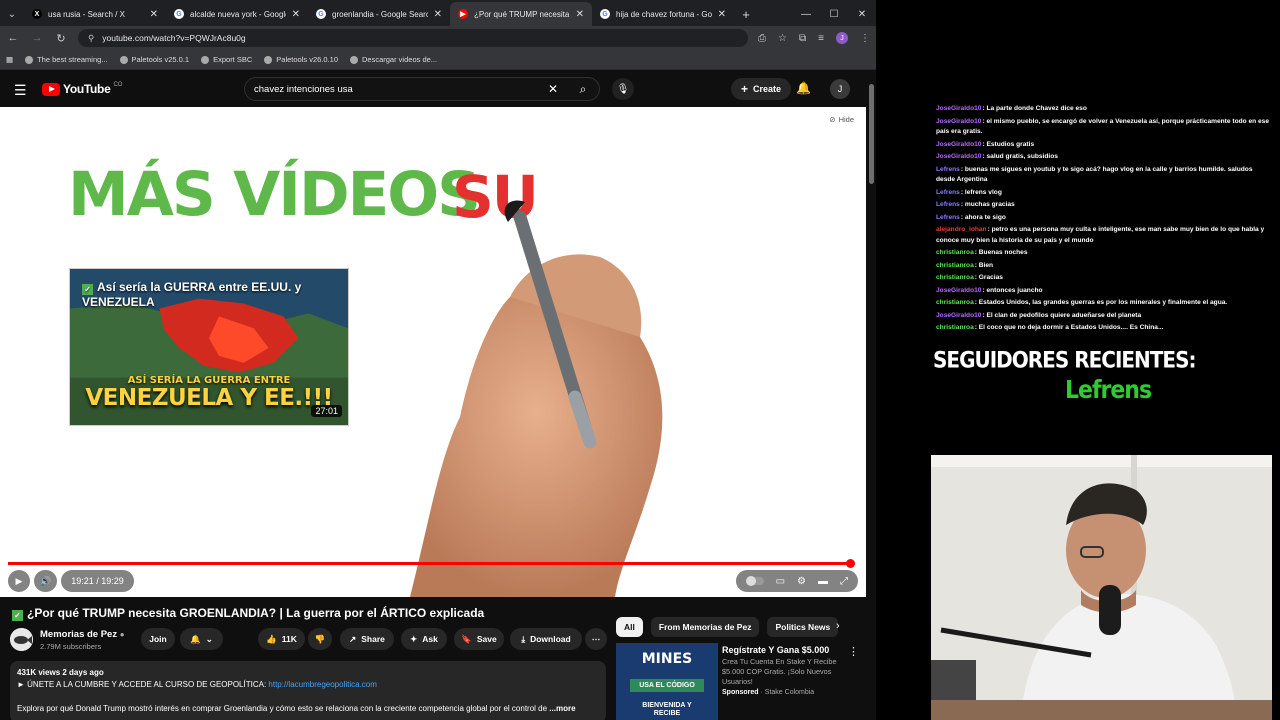 The height and width of the screenshot is (720, 1280). Describe the element at coordinates (13, 38) in the screenshot. I see `back-button: ←` at that location.